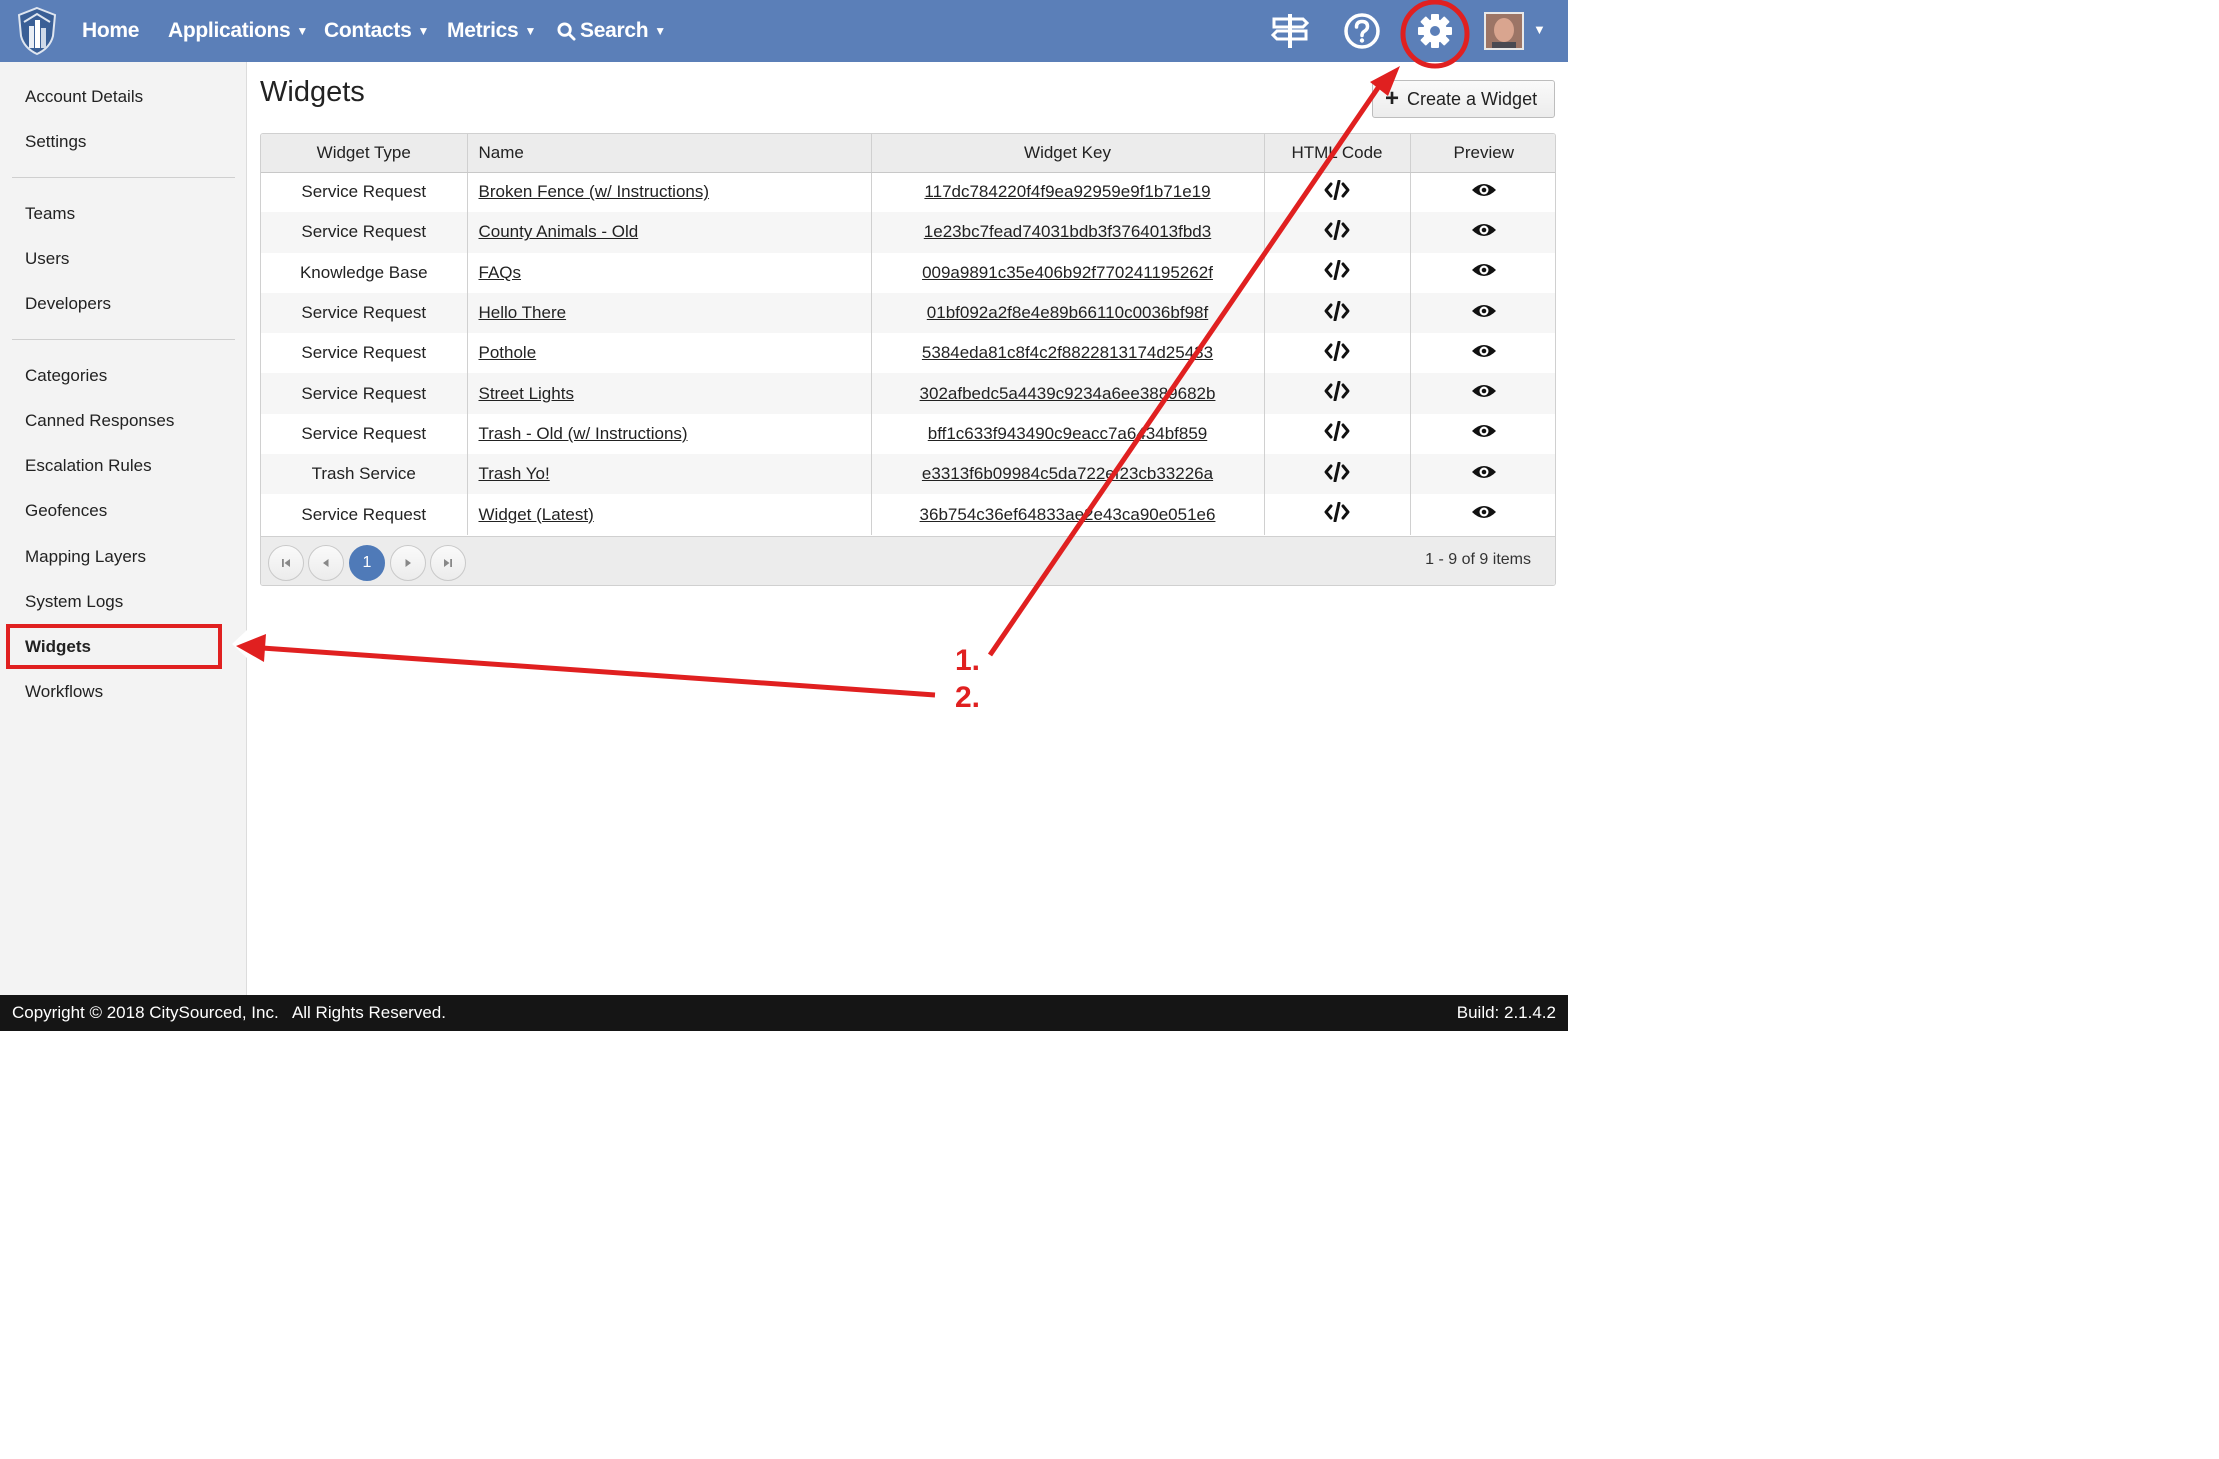  Describe the element at coordinates (50, 214) in the screenshot. I see `sidebar-item-teams: Teams` at that location.